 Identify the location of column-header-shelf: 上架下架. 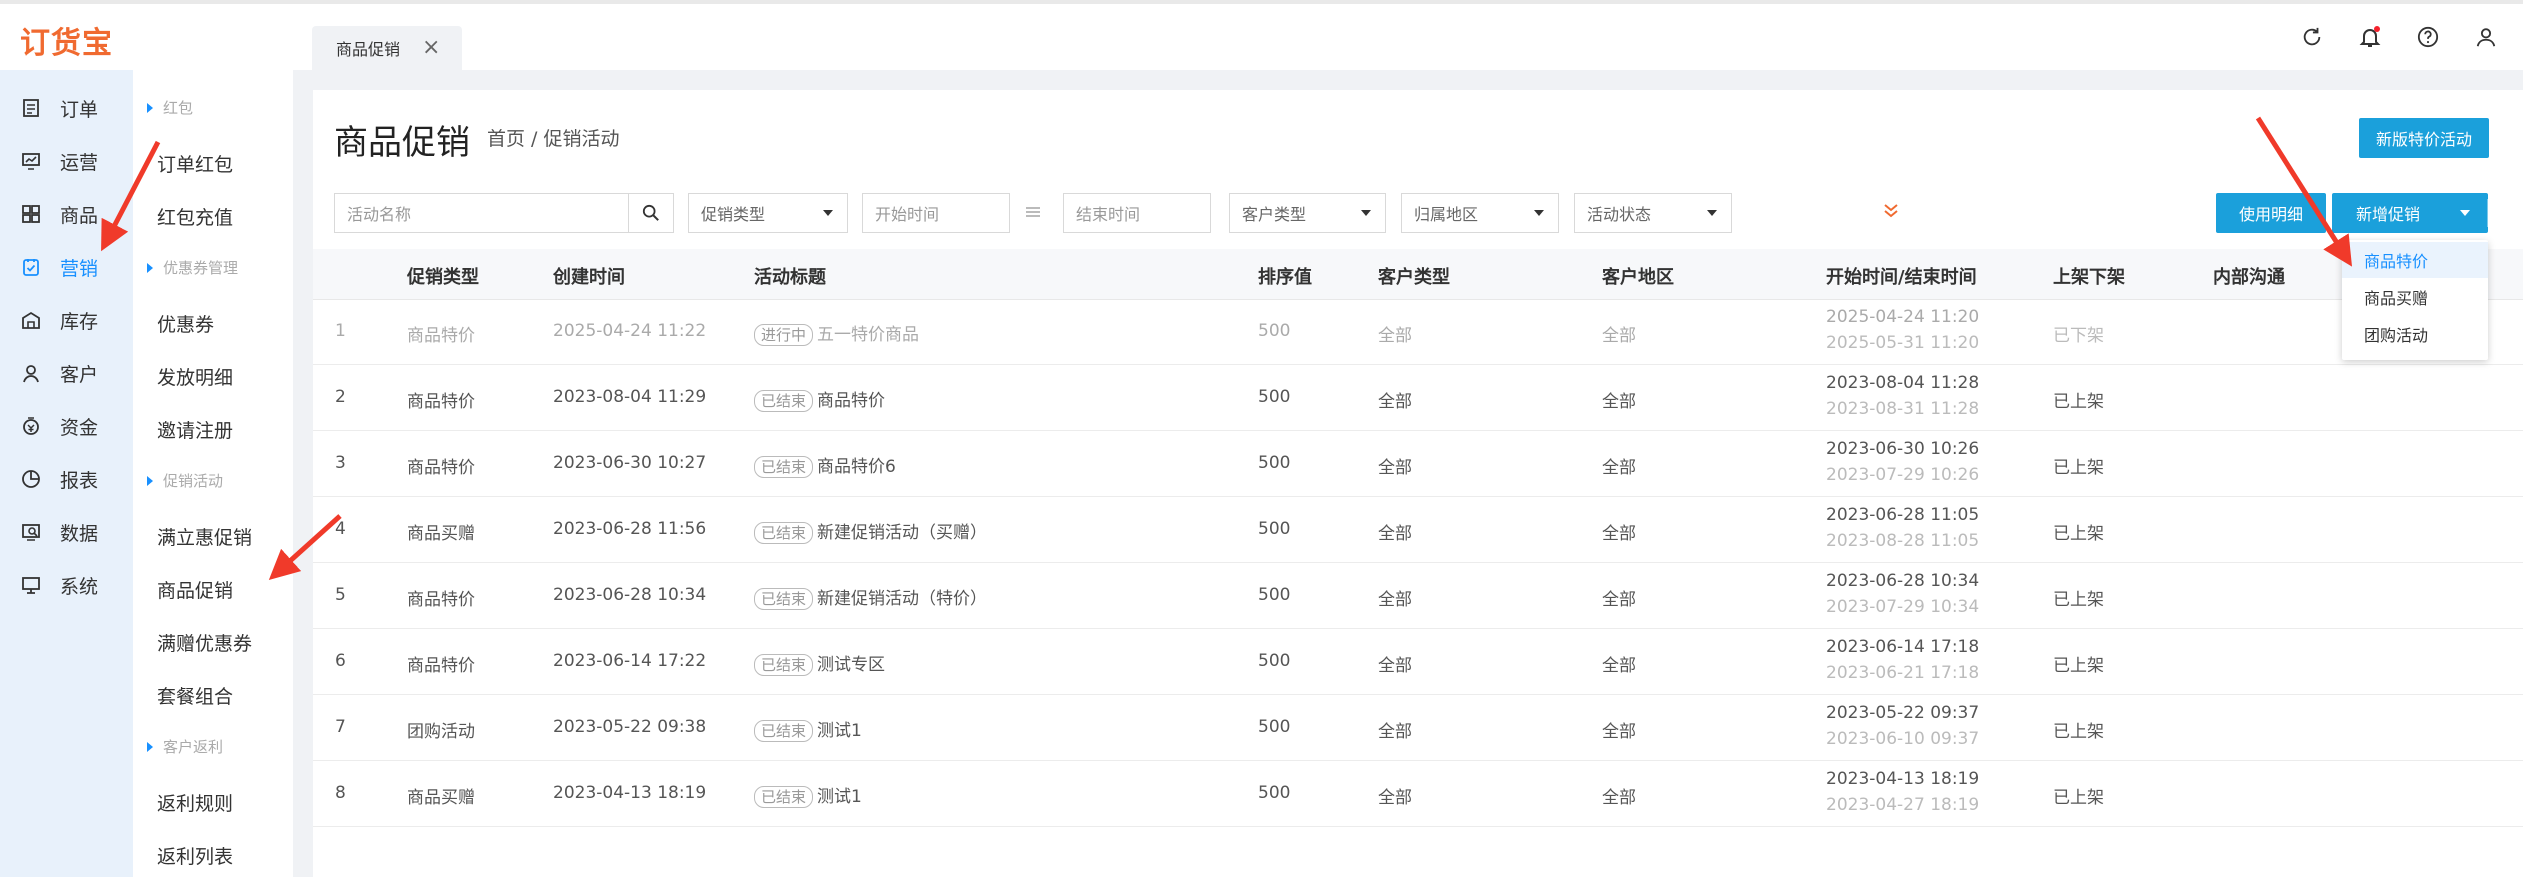
(2089, 276).